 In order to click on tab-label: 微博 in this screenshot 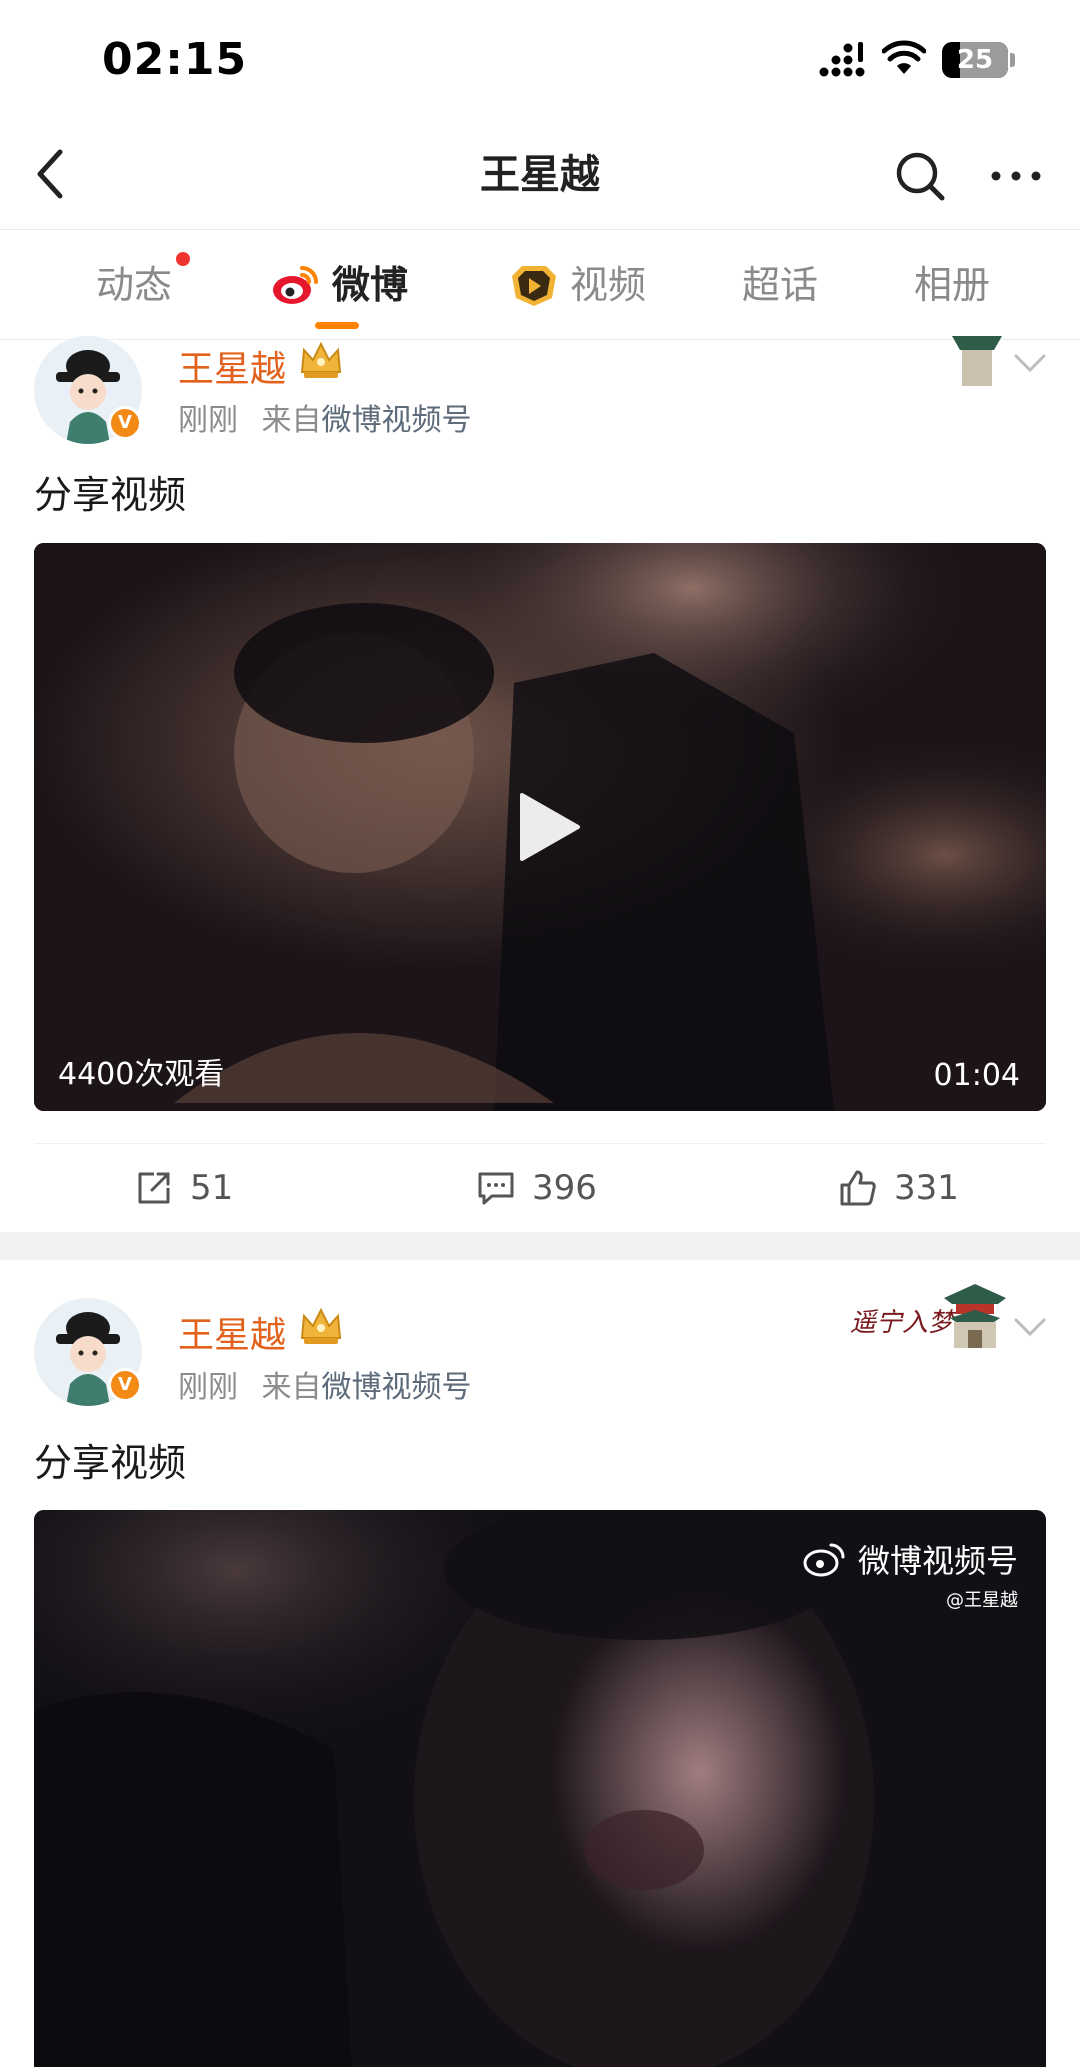, I will do `click(370, 285)`.